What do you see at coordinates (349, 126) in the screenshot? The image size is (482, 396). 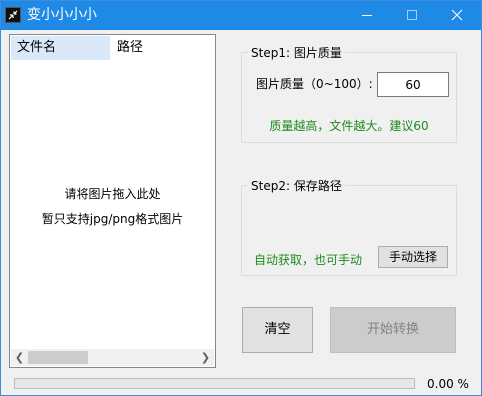 I see `quality-hint: 质量越高，文件越大。建议60` at bounding box center [349, 126].